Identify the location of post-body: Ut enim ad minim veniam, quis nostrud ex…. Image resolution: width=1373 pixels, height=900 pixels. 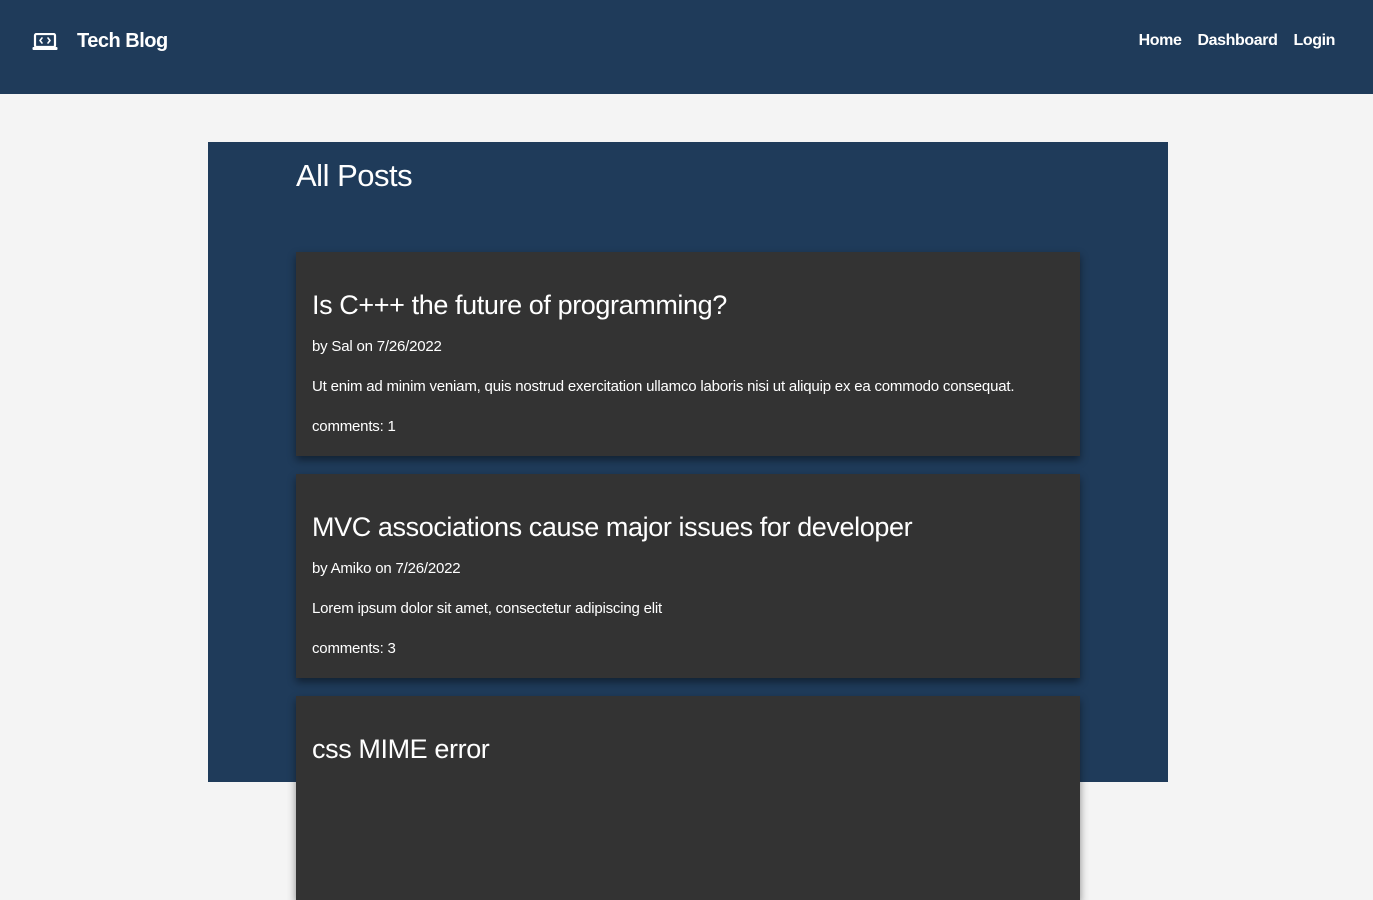
(663, 386).